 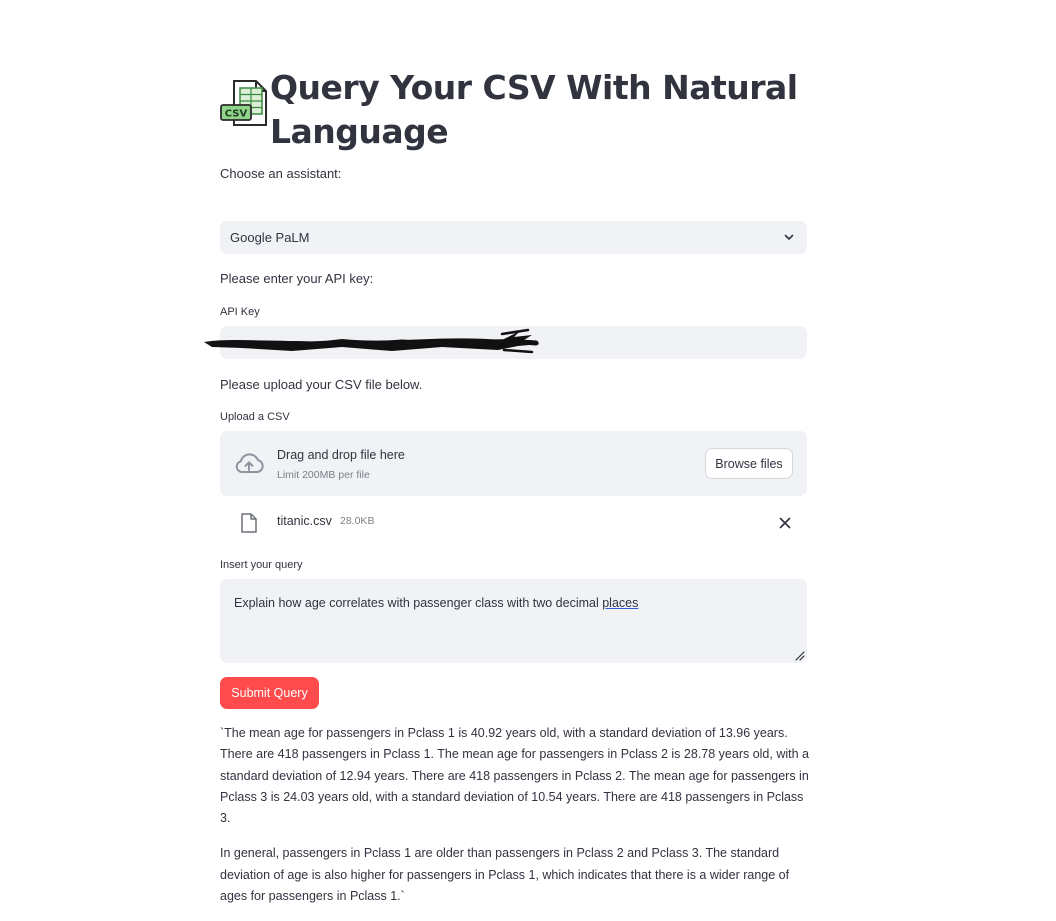 What do you see at coordinates (261, 565) in the screenshot?
I see `query-label: Insert your query` at bounding box center [261, 565].